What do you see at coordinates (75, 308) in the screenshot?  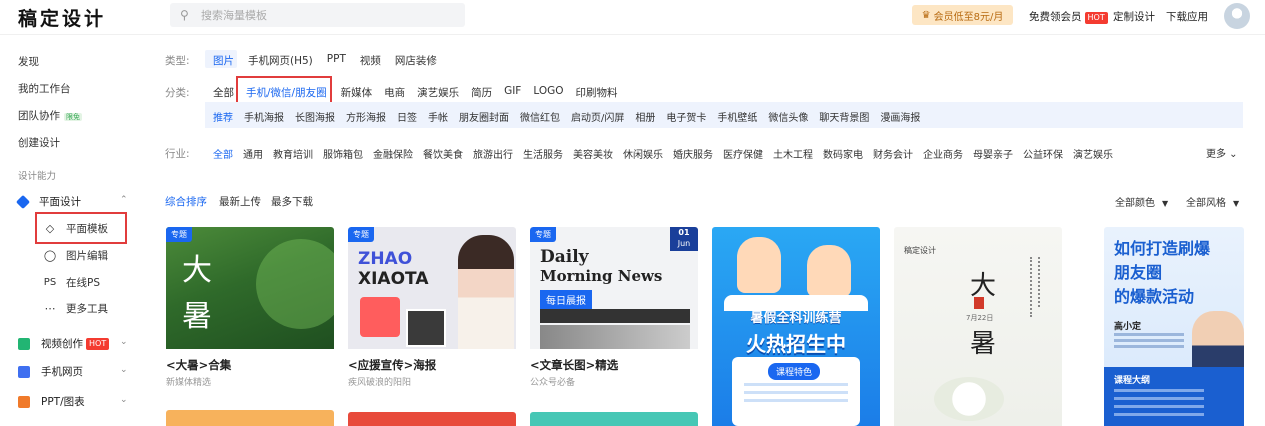 I see `sidebar-sub-more: ⋯ 更多工具` at bounding box center [75, 308].